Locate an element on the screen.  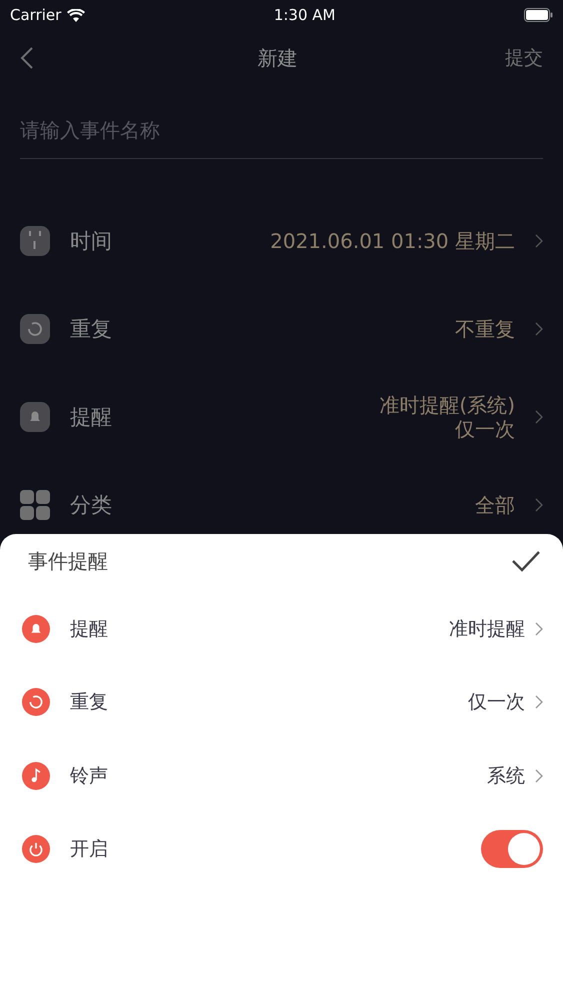
enable-switch is located at coordinates (512, 849).